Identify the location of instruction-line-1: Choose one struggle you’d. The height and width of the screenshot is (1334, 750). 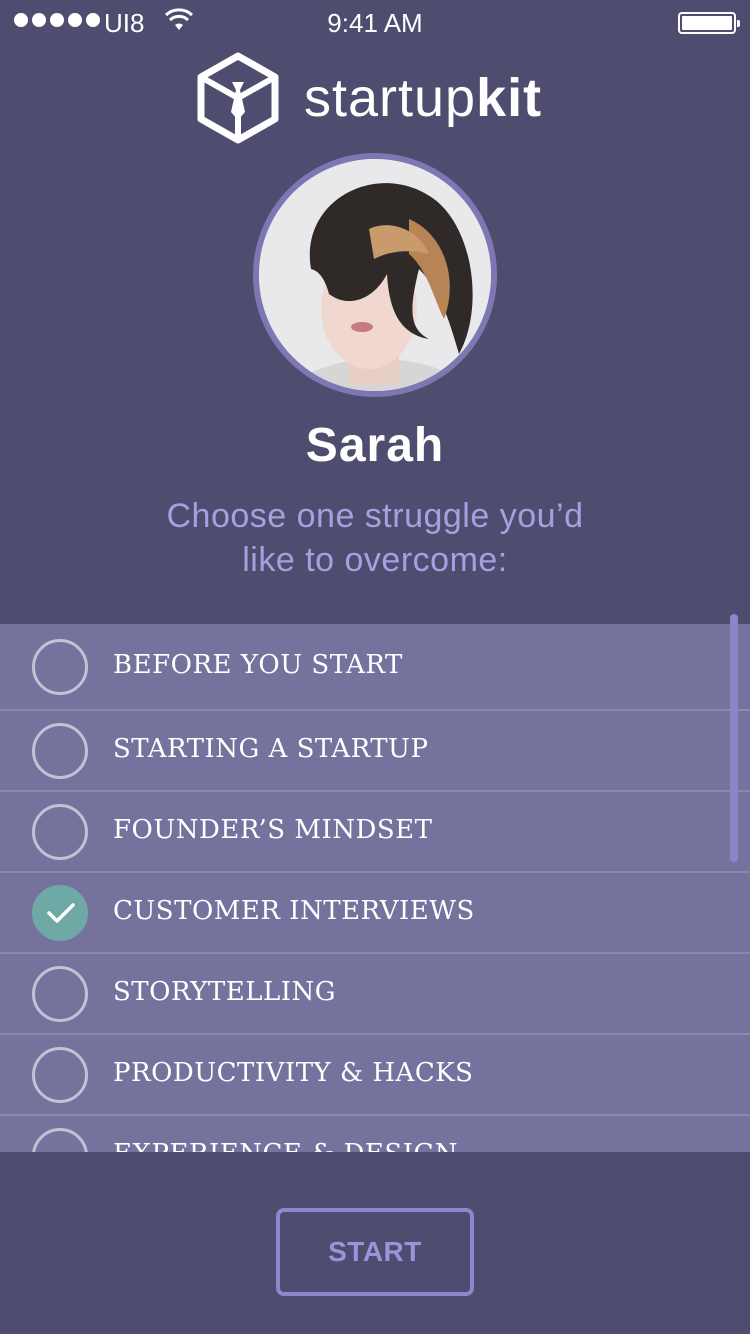
(375, 516).